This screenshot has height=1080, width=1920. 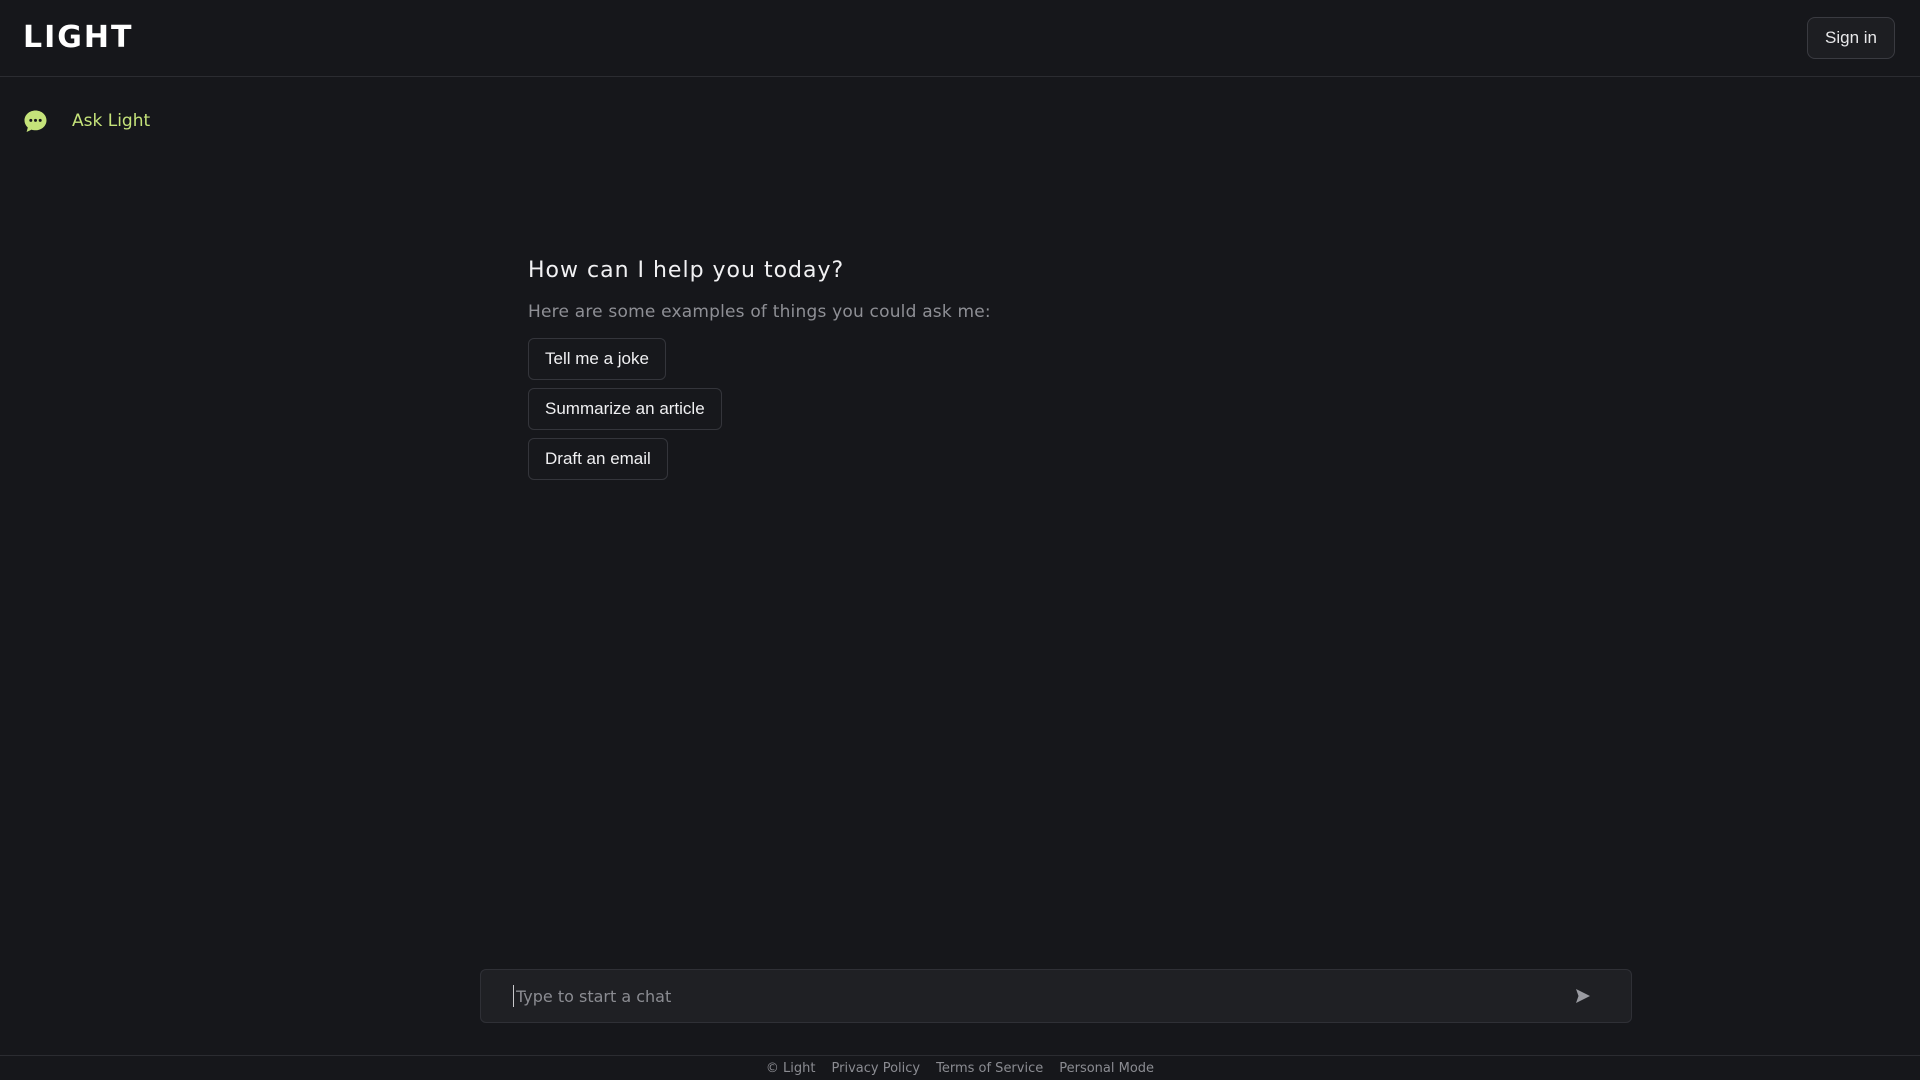 What do you see at coordinates (960, 38) in the screenshot?
I see `top-header: LIGHT Sign in` at bounding box center [960, 38].